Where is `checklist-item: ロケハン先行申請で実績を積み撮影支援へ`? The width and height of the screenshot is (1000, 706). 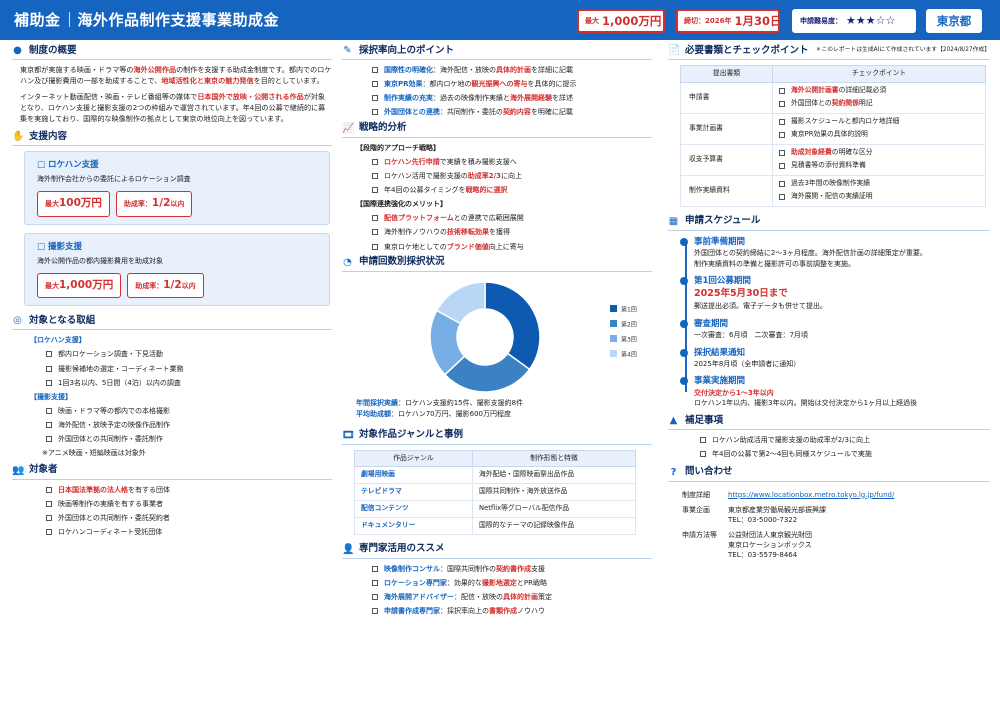
checklist-item: ロケハン先行申請で実績を積み撮影支援へ is located at coordinates (512, 162).